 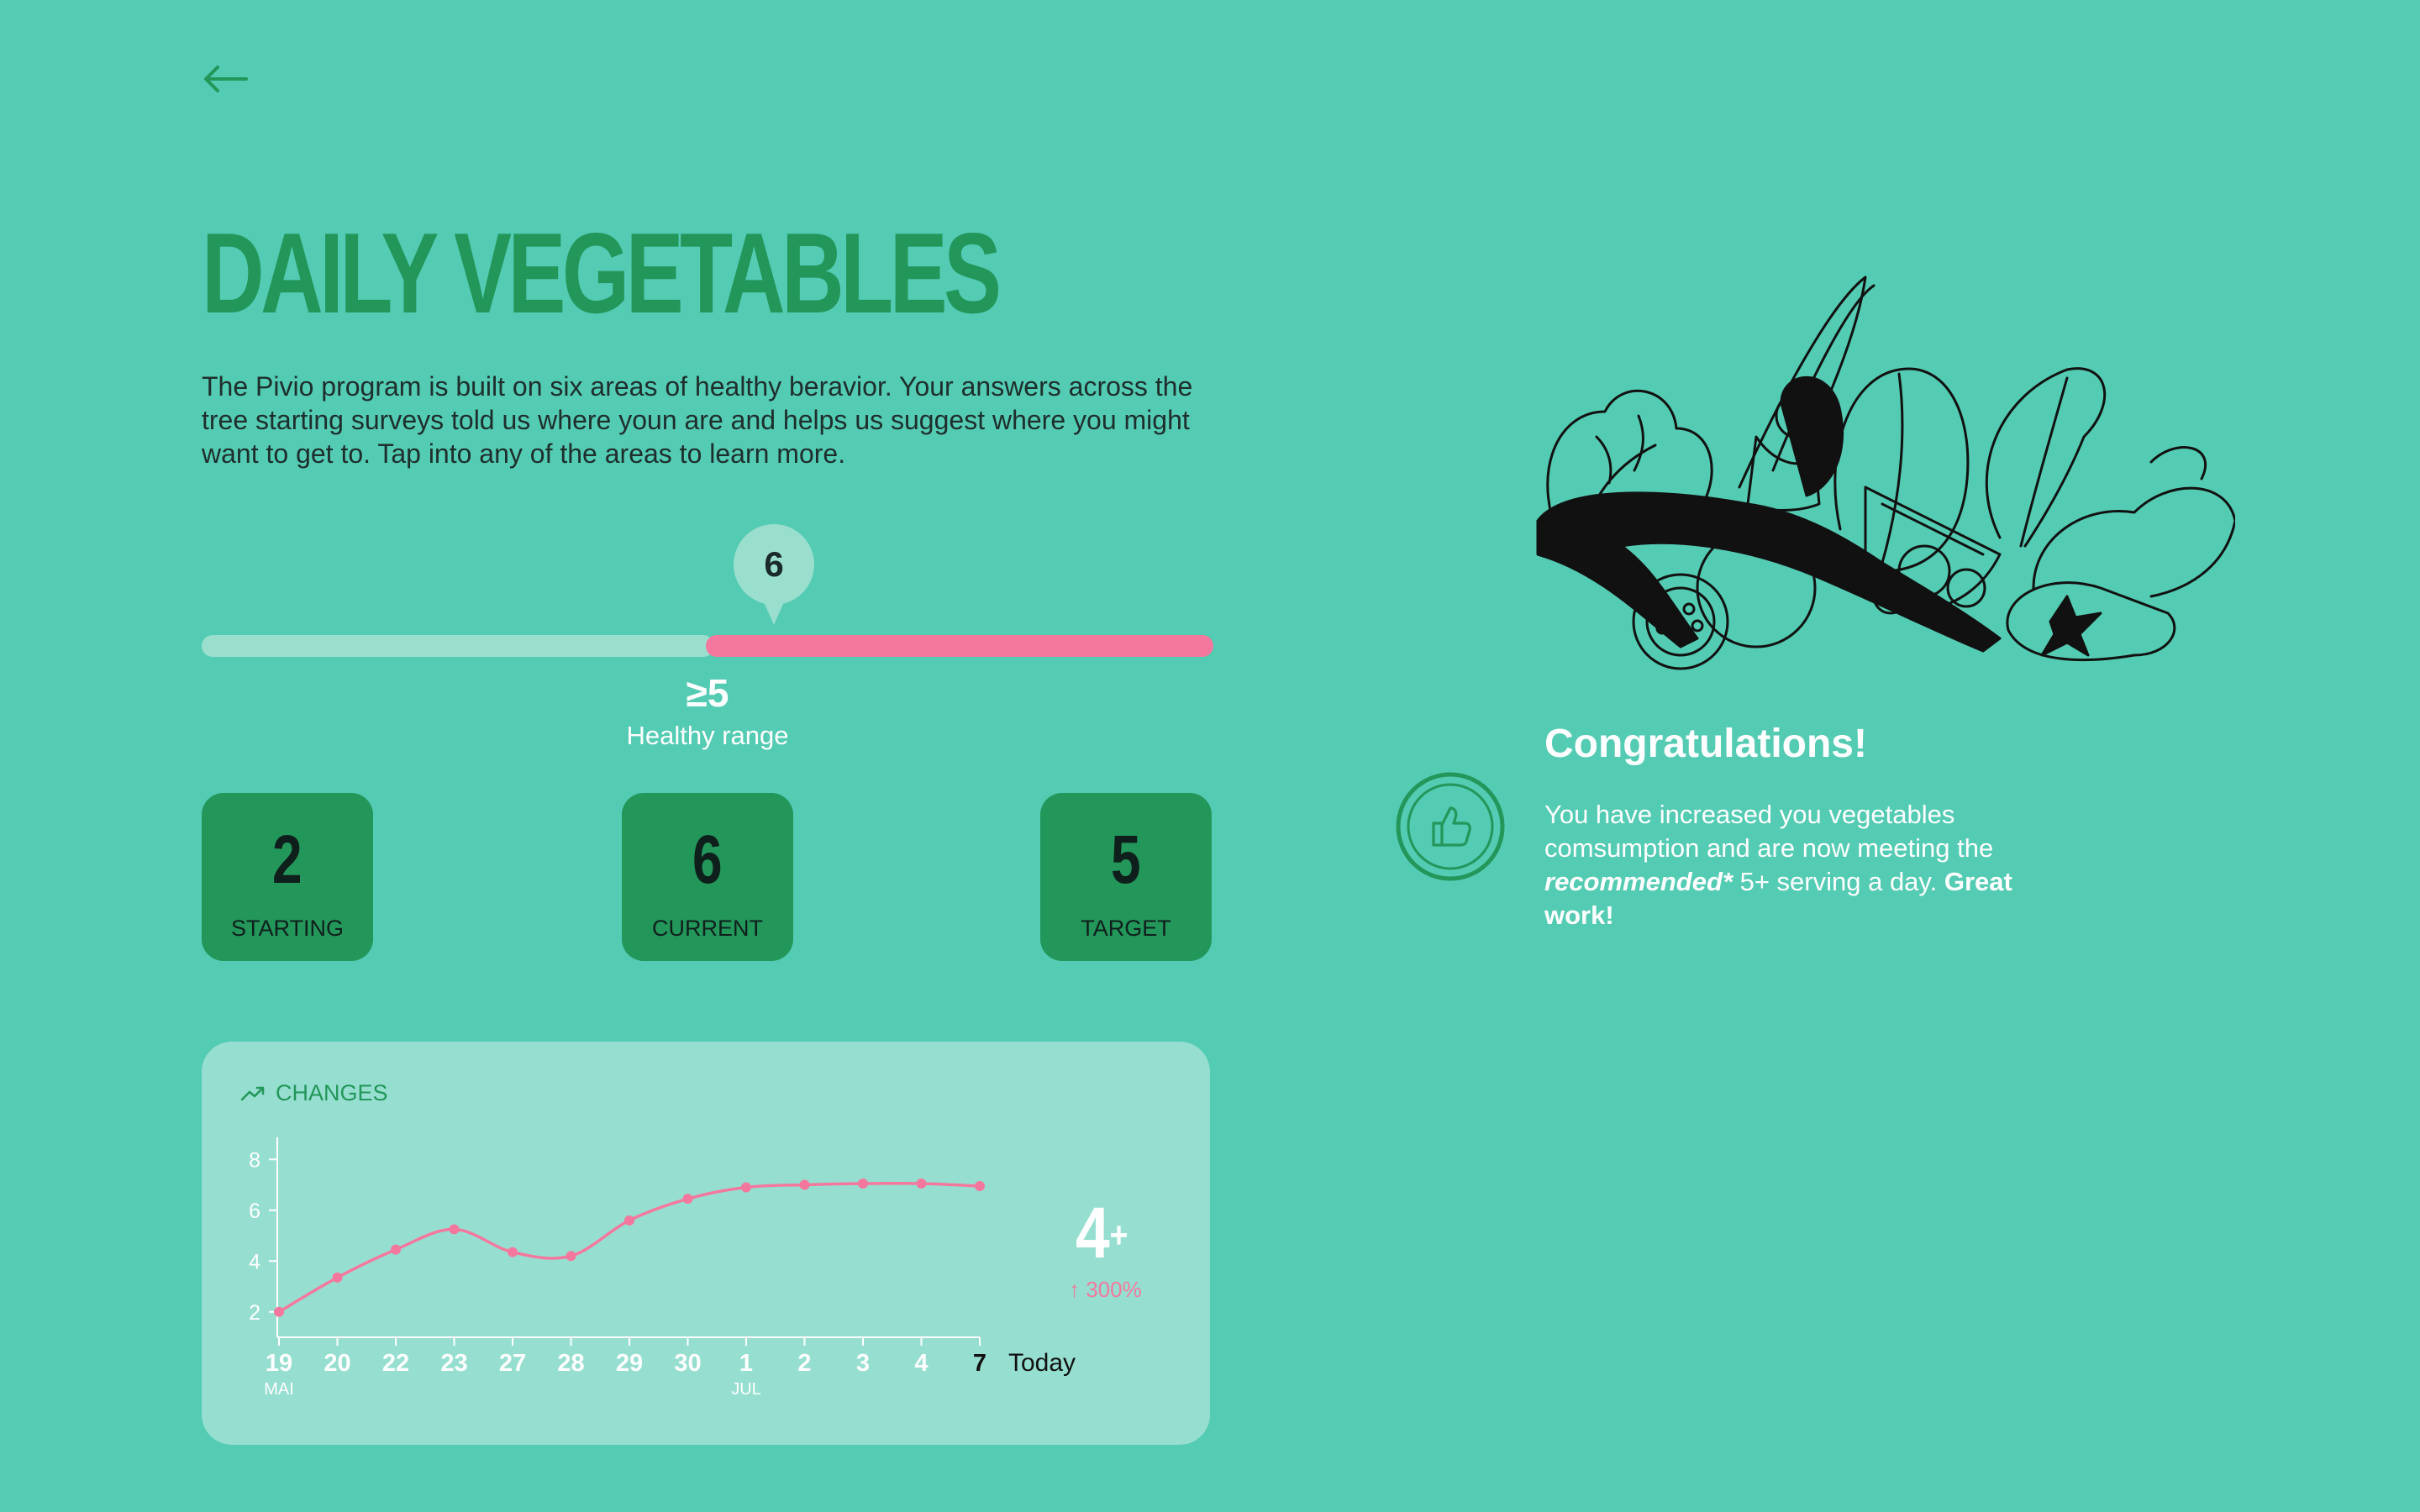 I want to click on target-label: TARGET, so click(x=1126, y=928).